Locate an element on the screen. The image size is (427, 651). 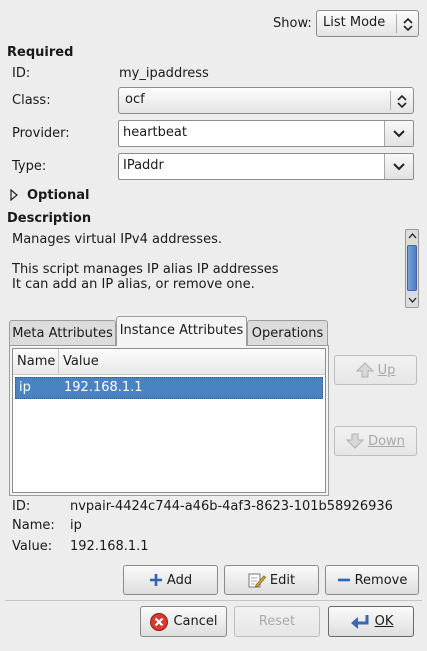
triangle-right-icon is located at coordinates (14, 195).